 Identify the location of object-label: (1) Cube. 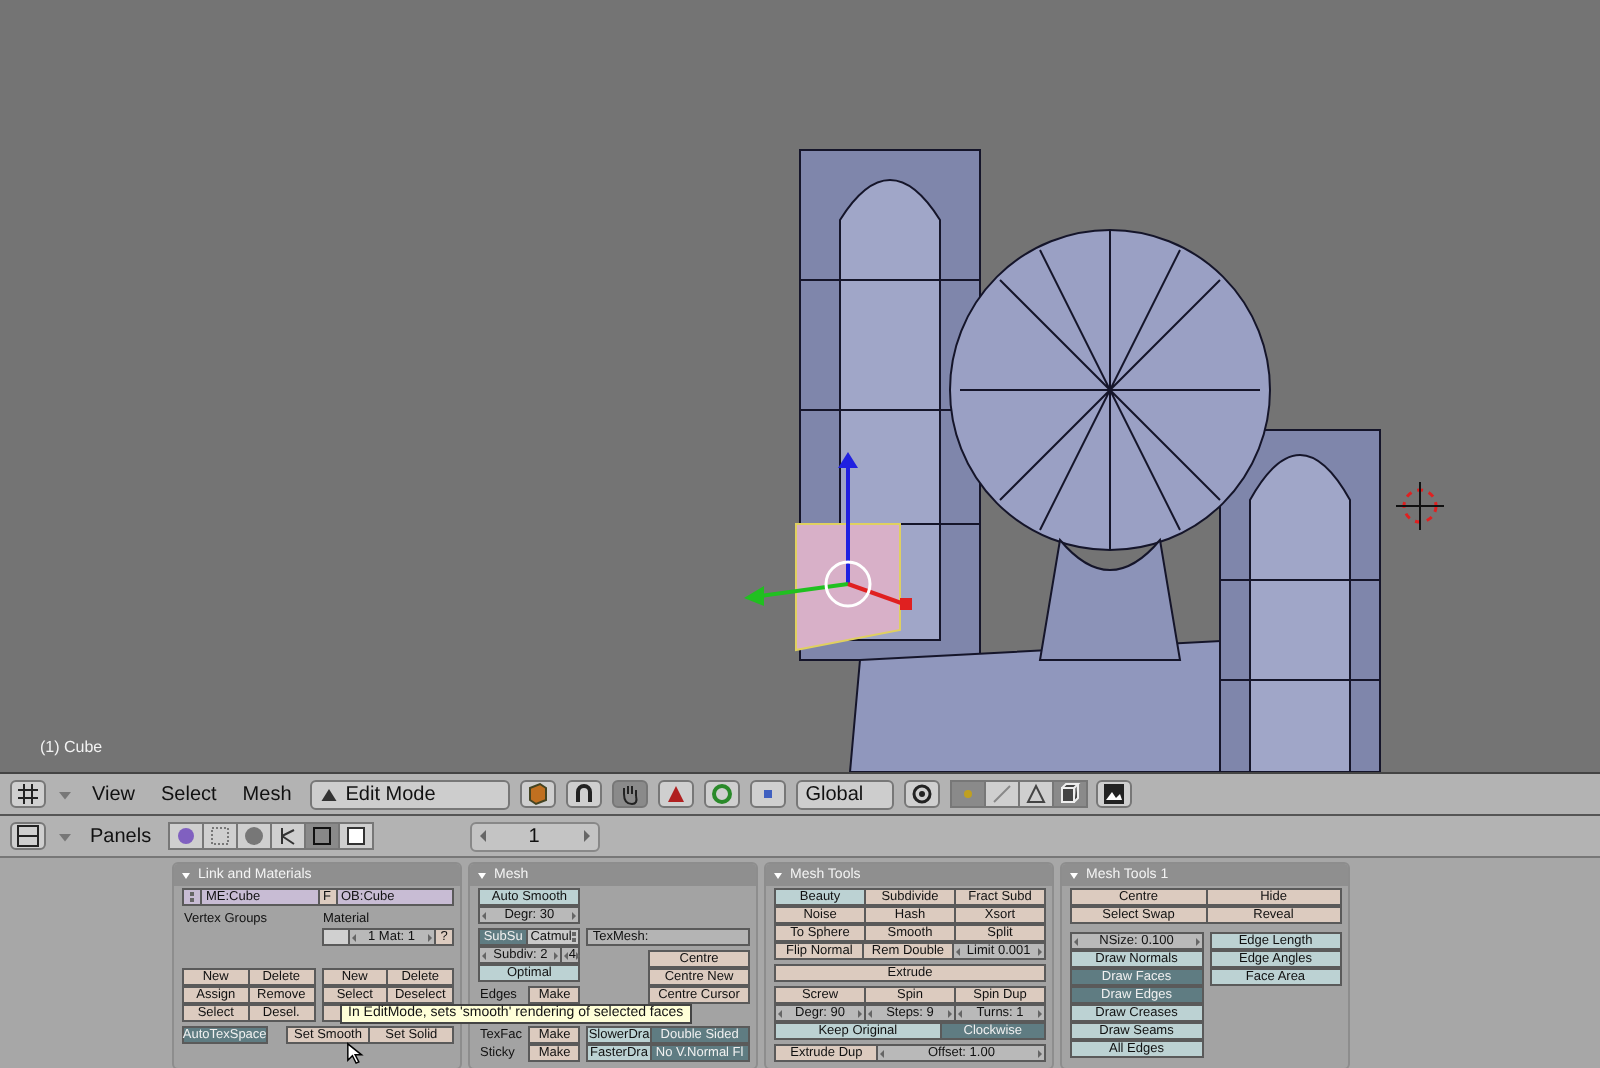
(71, 748).